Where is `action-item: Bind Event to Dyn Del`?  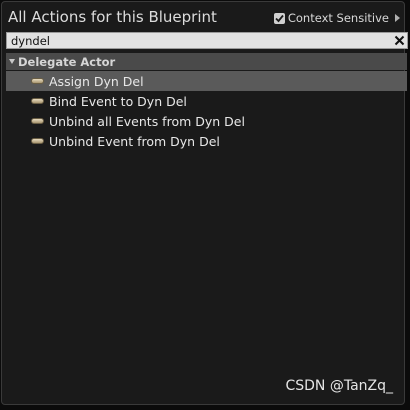 action-item: Bind Event to Dyn Del is located at coordinates (206, 101).